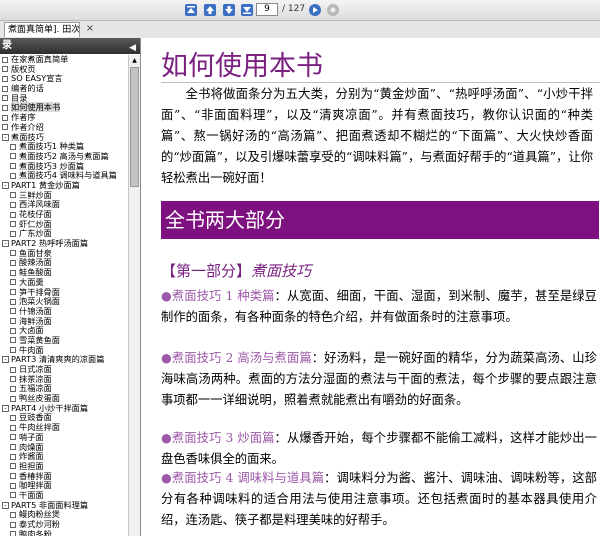  Describe the element at coordinates (39, 204) in the screenshot. I see `bookmark-label: 西洋风味面` at that location.